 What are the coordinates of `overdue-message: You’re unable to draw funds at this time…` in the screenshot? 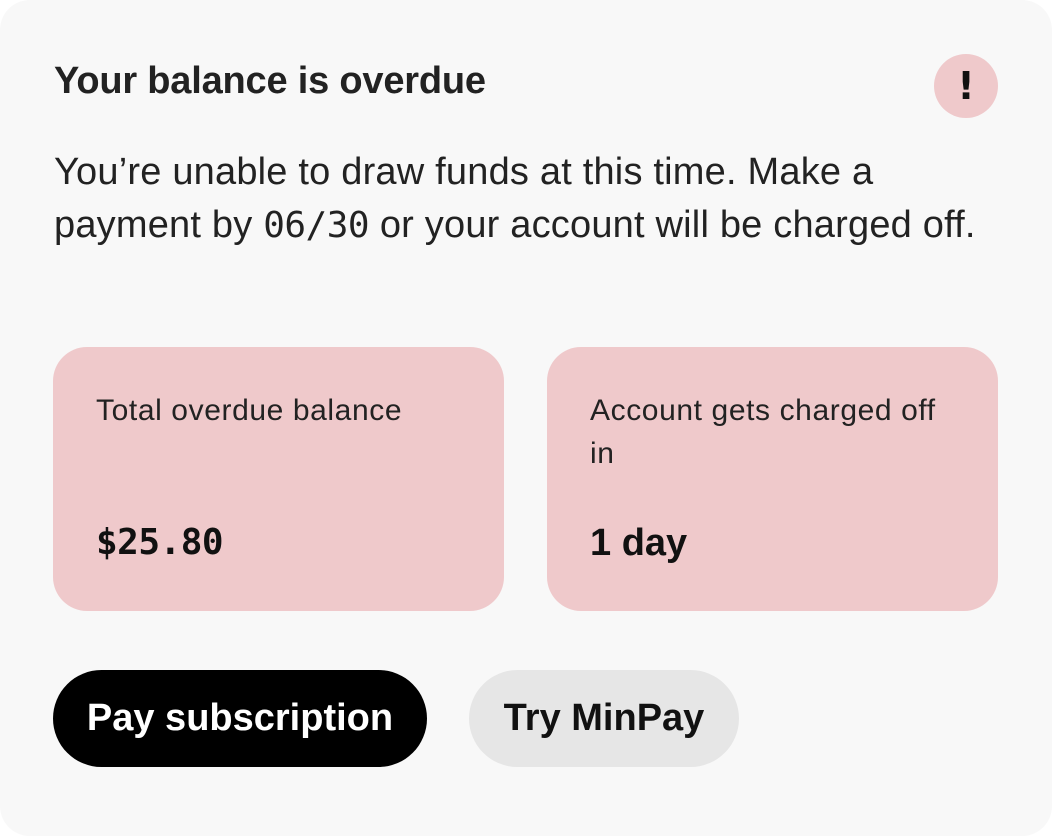 It's located at (526, 199).